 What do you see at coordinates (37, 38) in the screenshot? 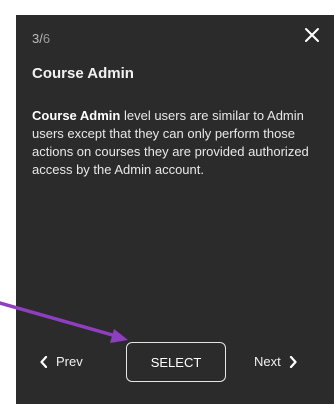
I see `step-current: 3/` at bounding box center [37, 38].